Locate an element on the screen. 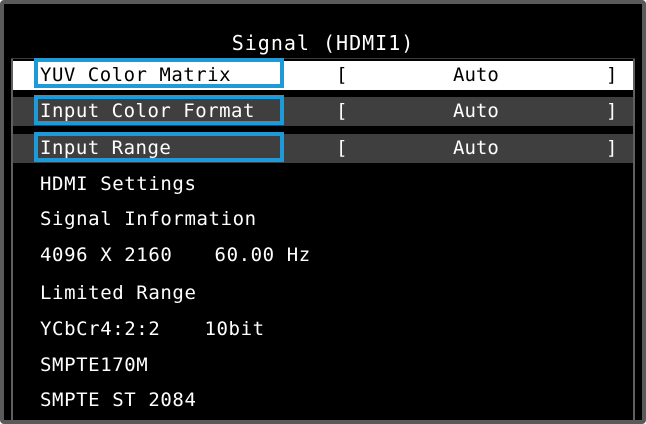 Image resolution: width=646 pixels, height=424 pixels. input-range-highlight is located at coordinates (159, 147).